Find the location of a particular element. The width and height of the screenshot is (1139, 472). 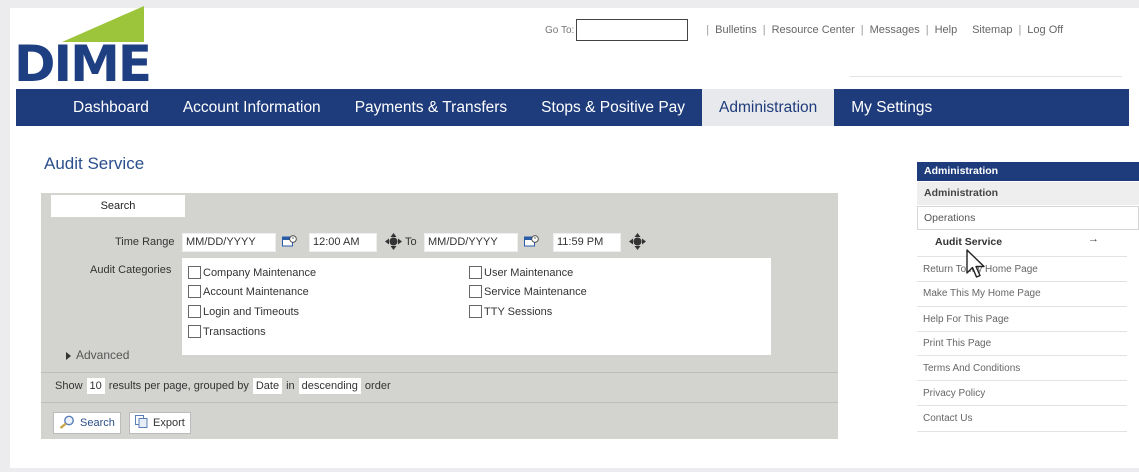

advanced-toggle: Advanced is located at coordinates (102, 355).